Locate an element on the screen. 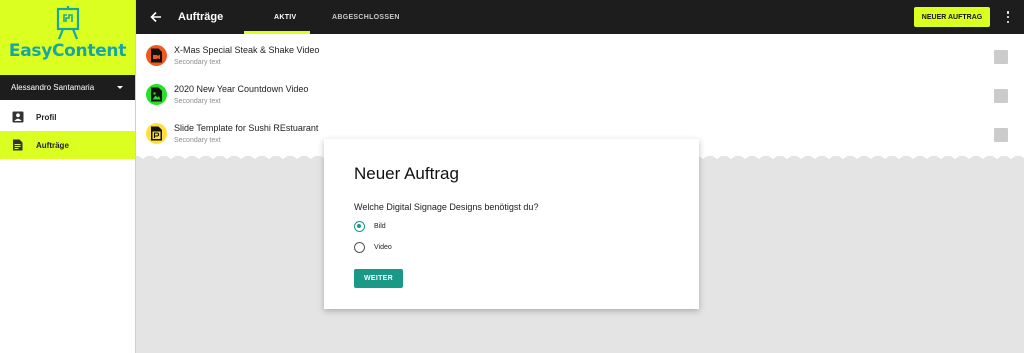 This screenshot has height=353, width=1024. user-menu: Alessandro Santamaria is located at coordinates (67, 87).